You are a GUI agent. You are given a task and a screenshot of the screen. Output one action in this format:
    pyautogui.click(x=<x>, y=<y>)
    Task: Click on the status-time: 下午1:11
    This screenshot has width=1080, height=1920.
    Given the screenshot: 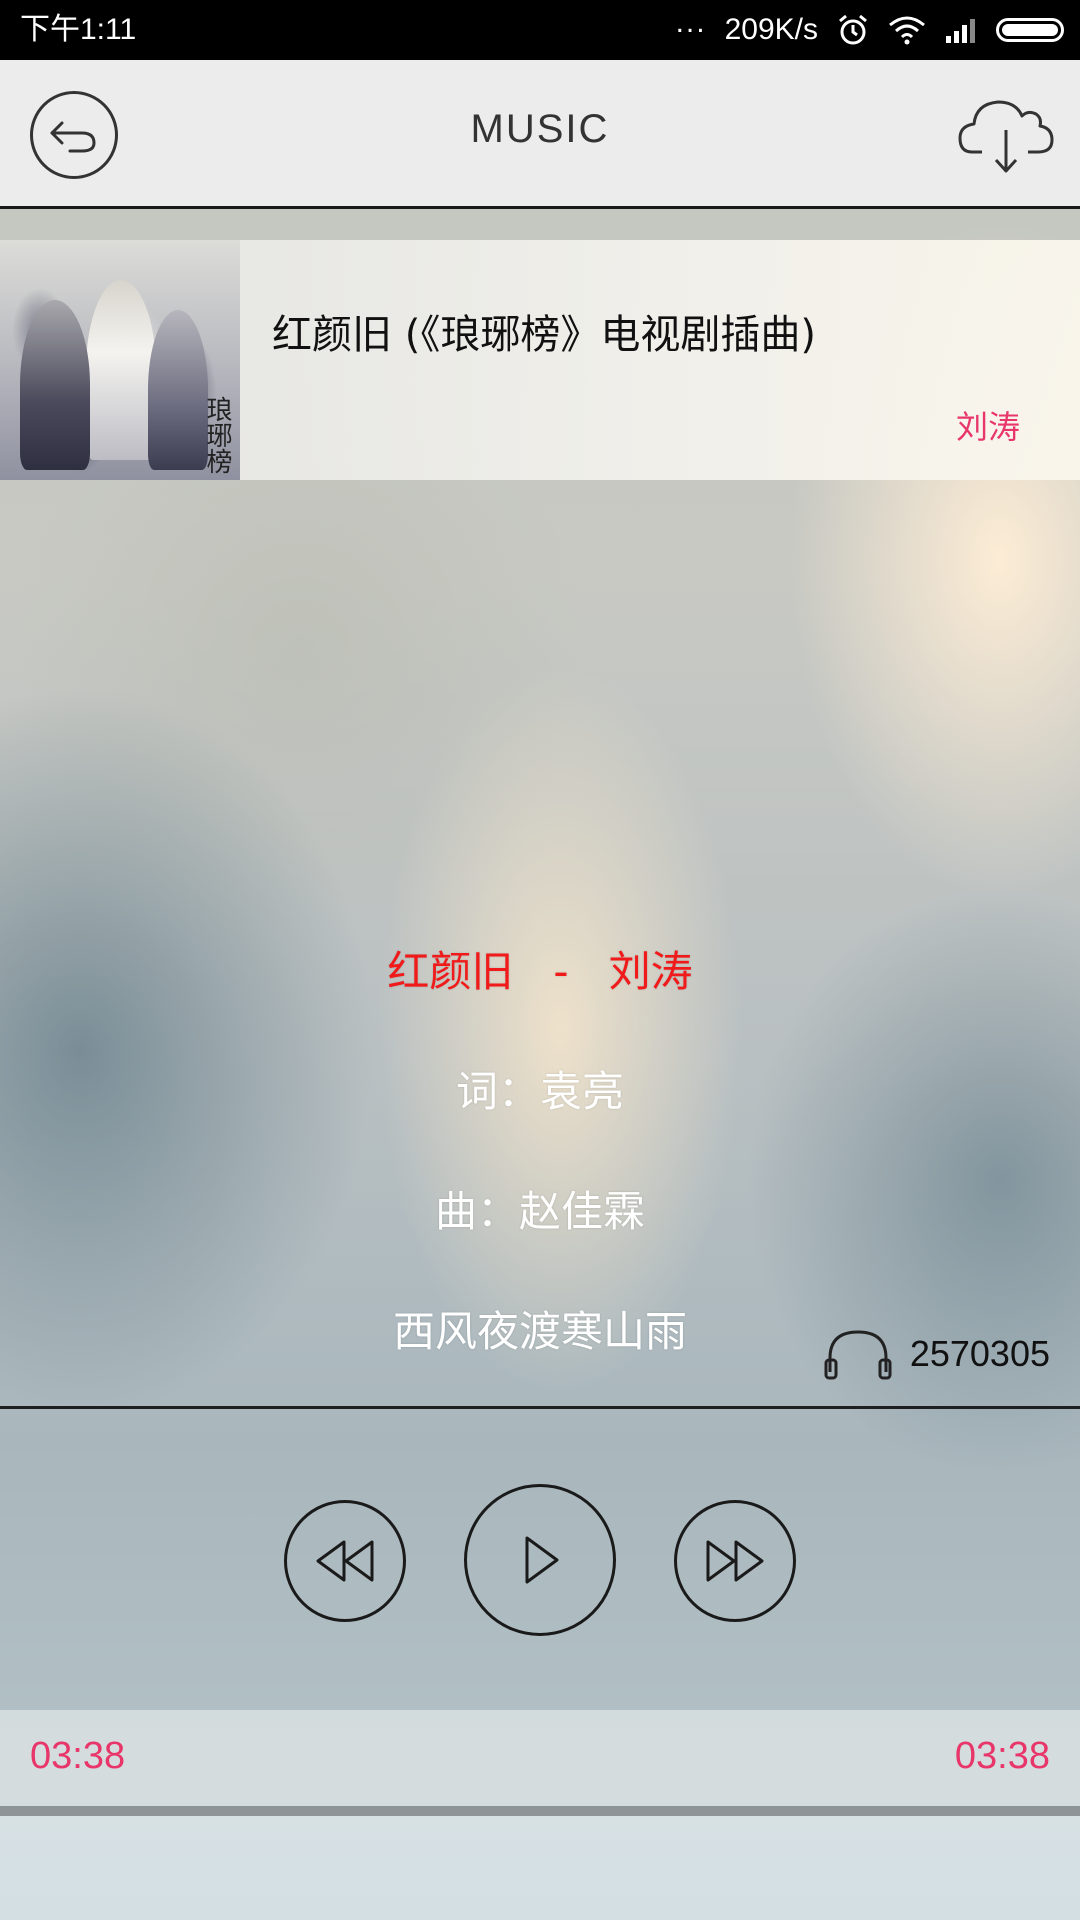 What is the action you would take?
    pyautogui.click(x=78, y=29)
    